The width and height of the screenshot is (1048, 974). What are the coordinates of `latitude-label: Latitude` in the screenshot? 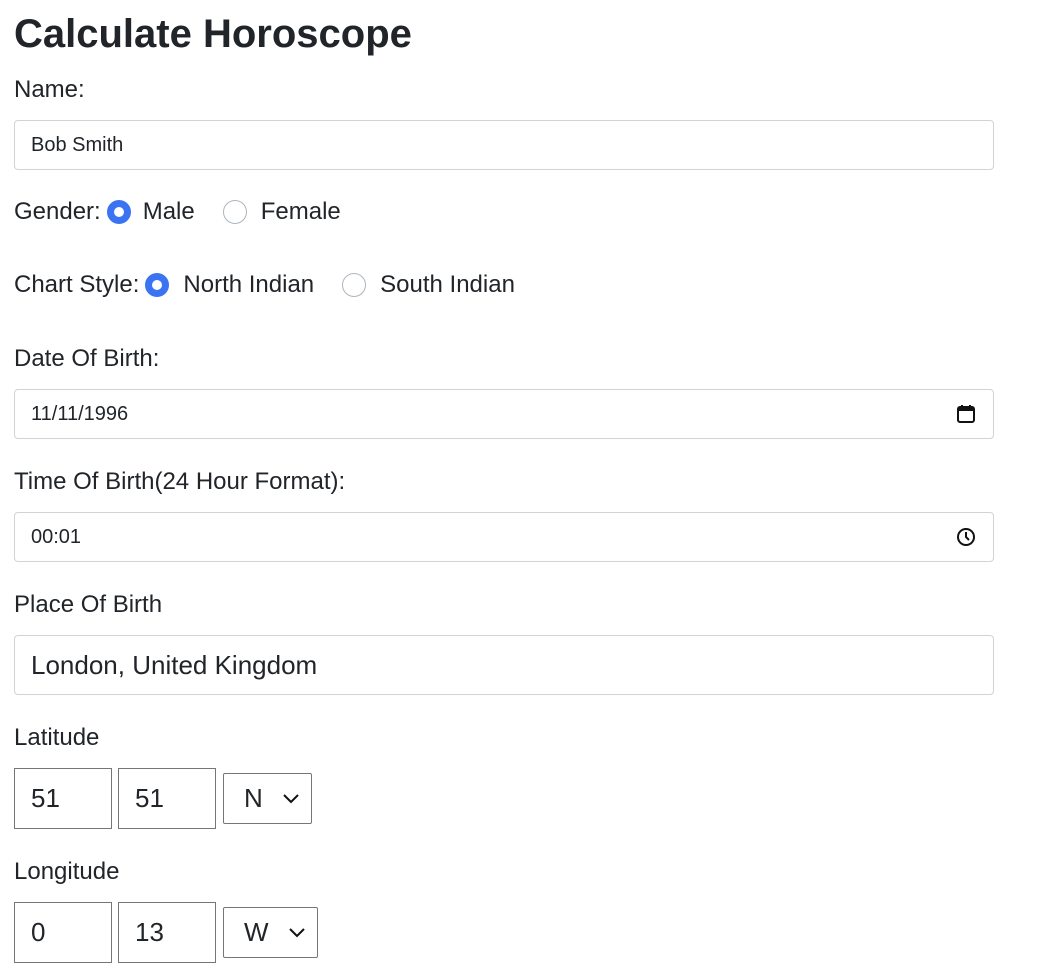 It's located at (57, 737).